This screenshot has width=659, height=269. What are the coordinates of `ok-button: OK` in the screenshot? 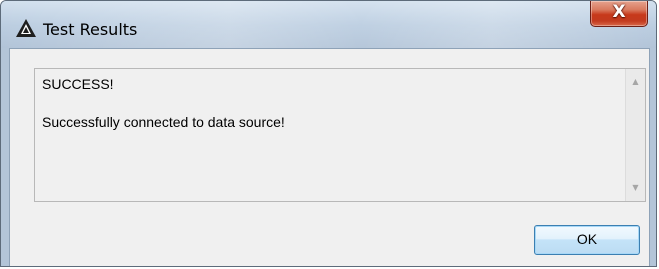 It's located at (587, 240).